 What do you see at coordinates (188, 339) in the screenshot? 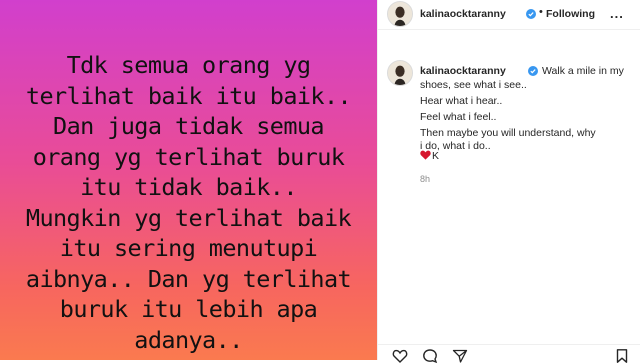
I see `quote-line: adanya..` at bounding box center [188, 339].